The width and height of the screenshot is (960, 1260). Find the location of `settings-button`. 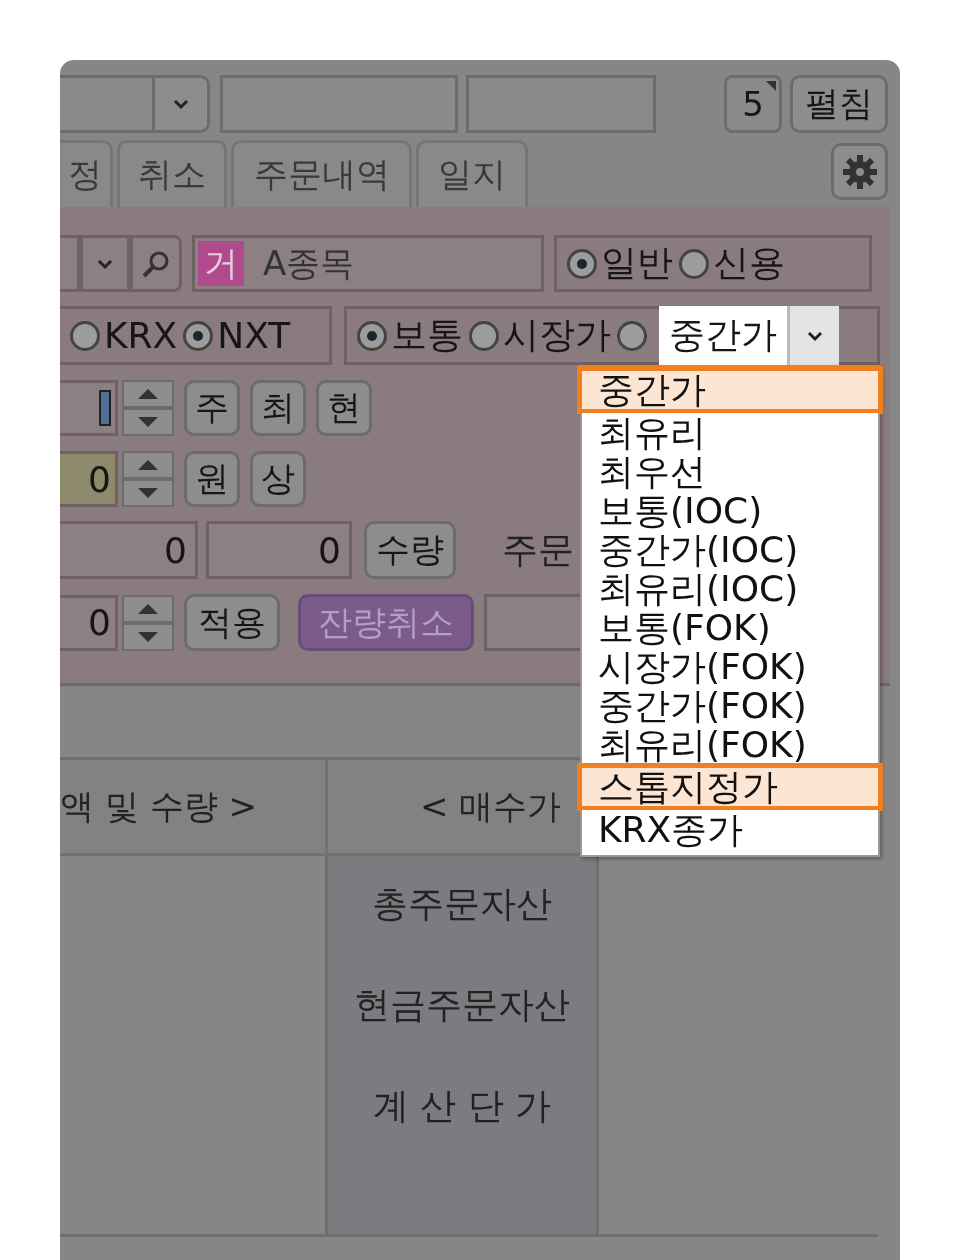

settings-button is located at coordinates (859, 171).